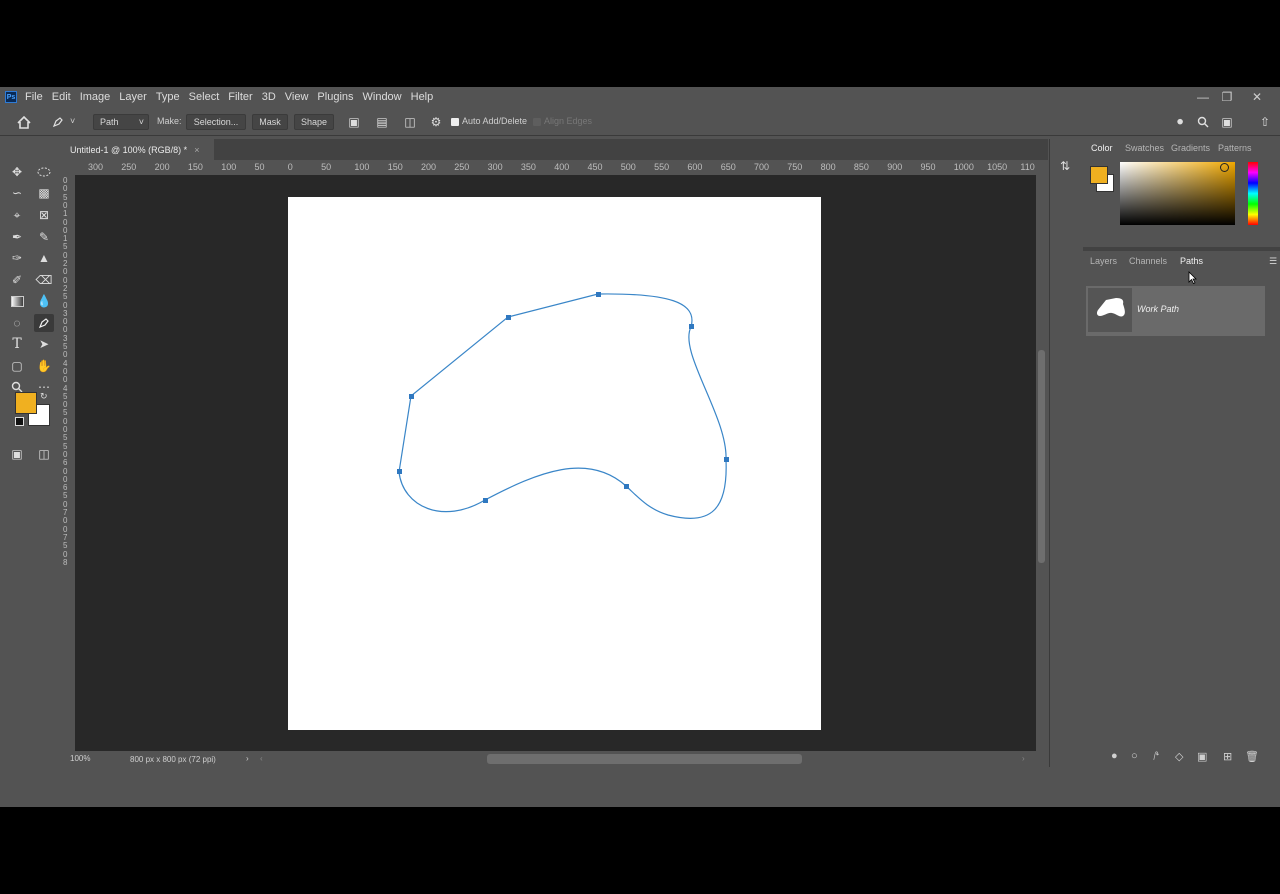  I want to click on pen-tool-icon, so click(44, 323).